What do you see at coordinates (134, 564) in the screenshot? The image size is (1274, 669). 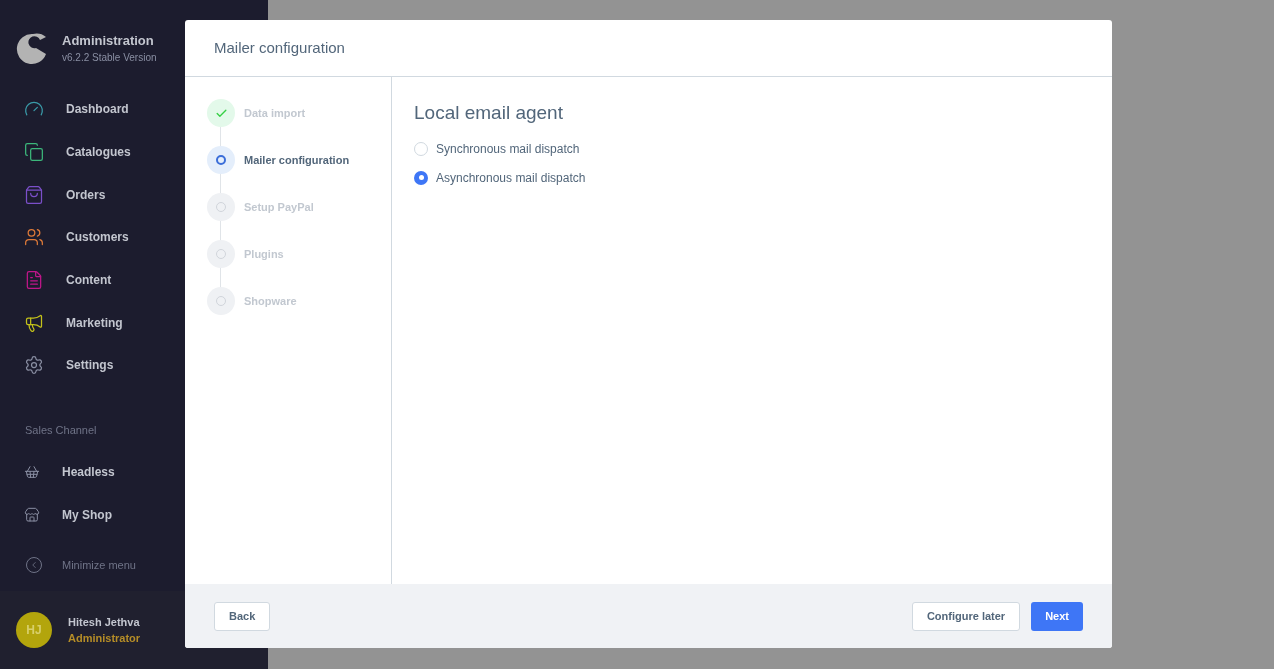 I see `minimize-menu-button: Minimize menu` at bounding box center [134, 564].